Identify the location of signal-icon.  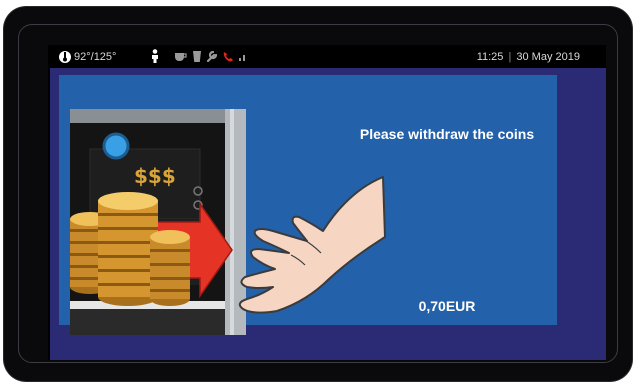
(242, 58).